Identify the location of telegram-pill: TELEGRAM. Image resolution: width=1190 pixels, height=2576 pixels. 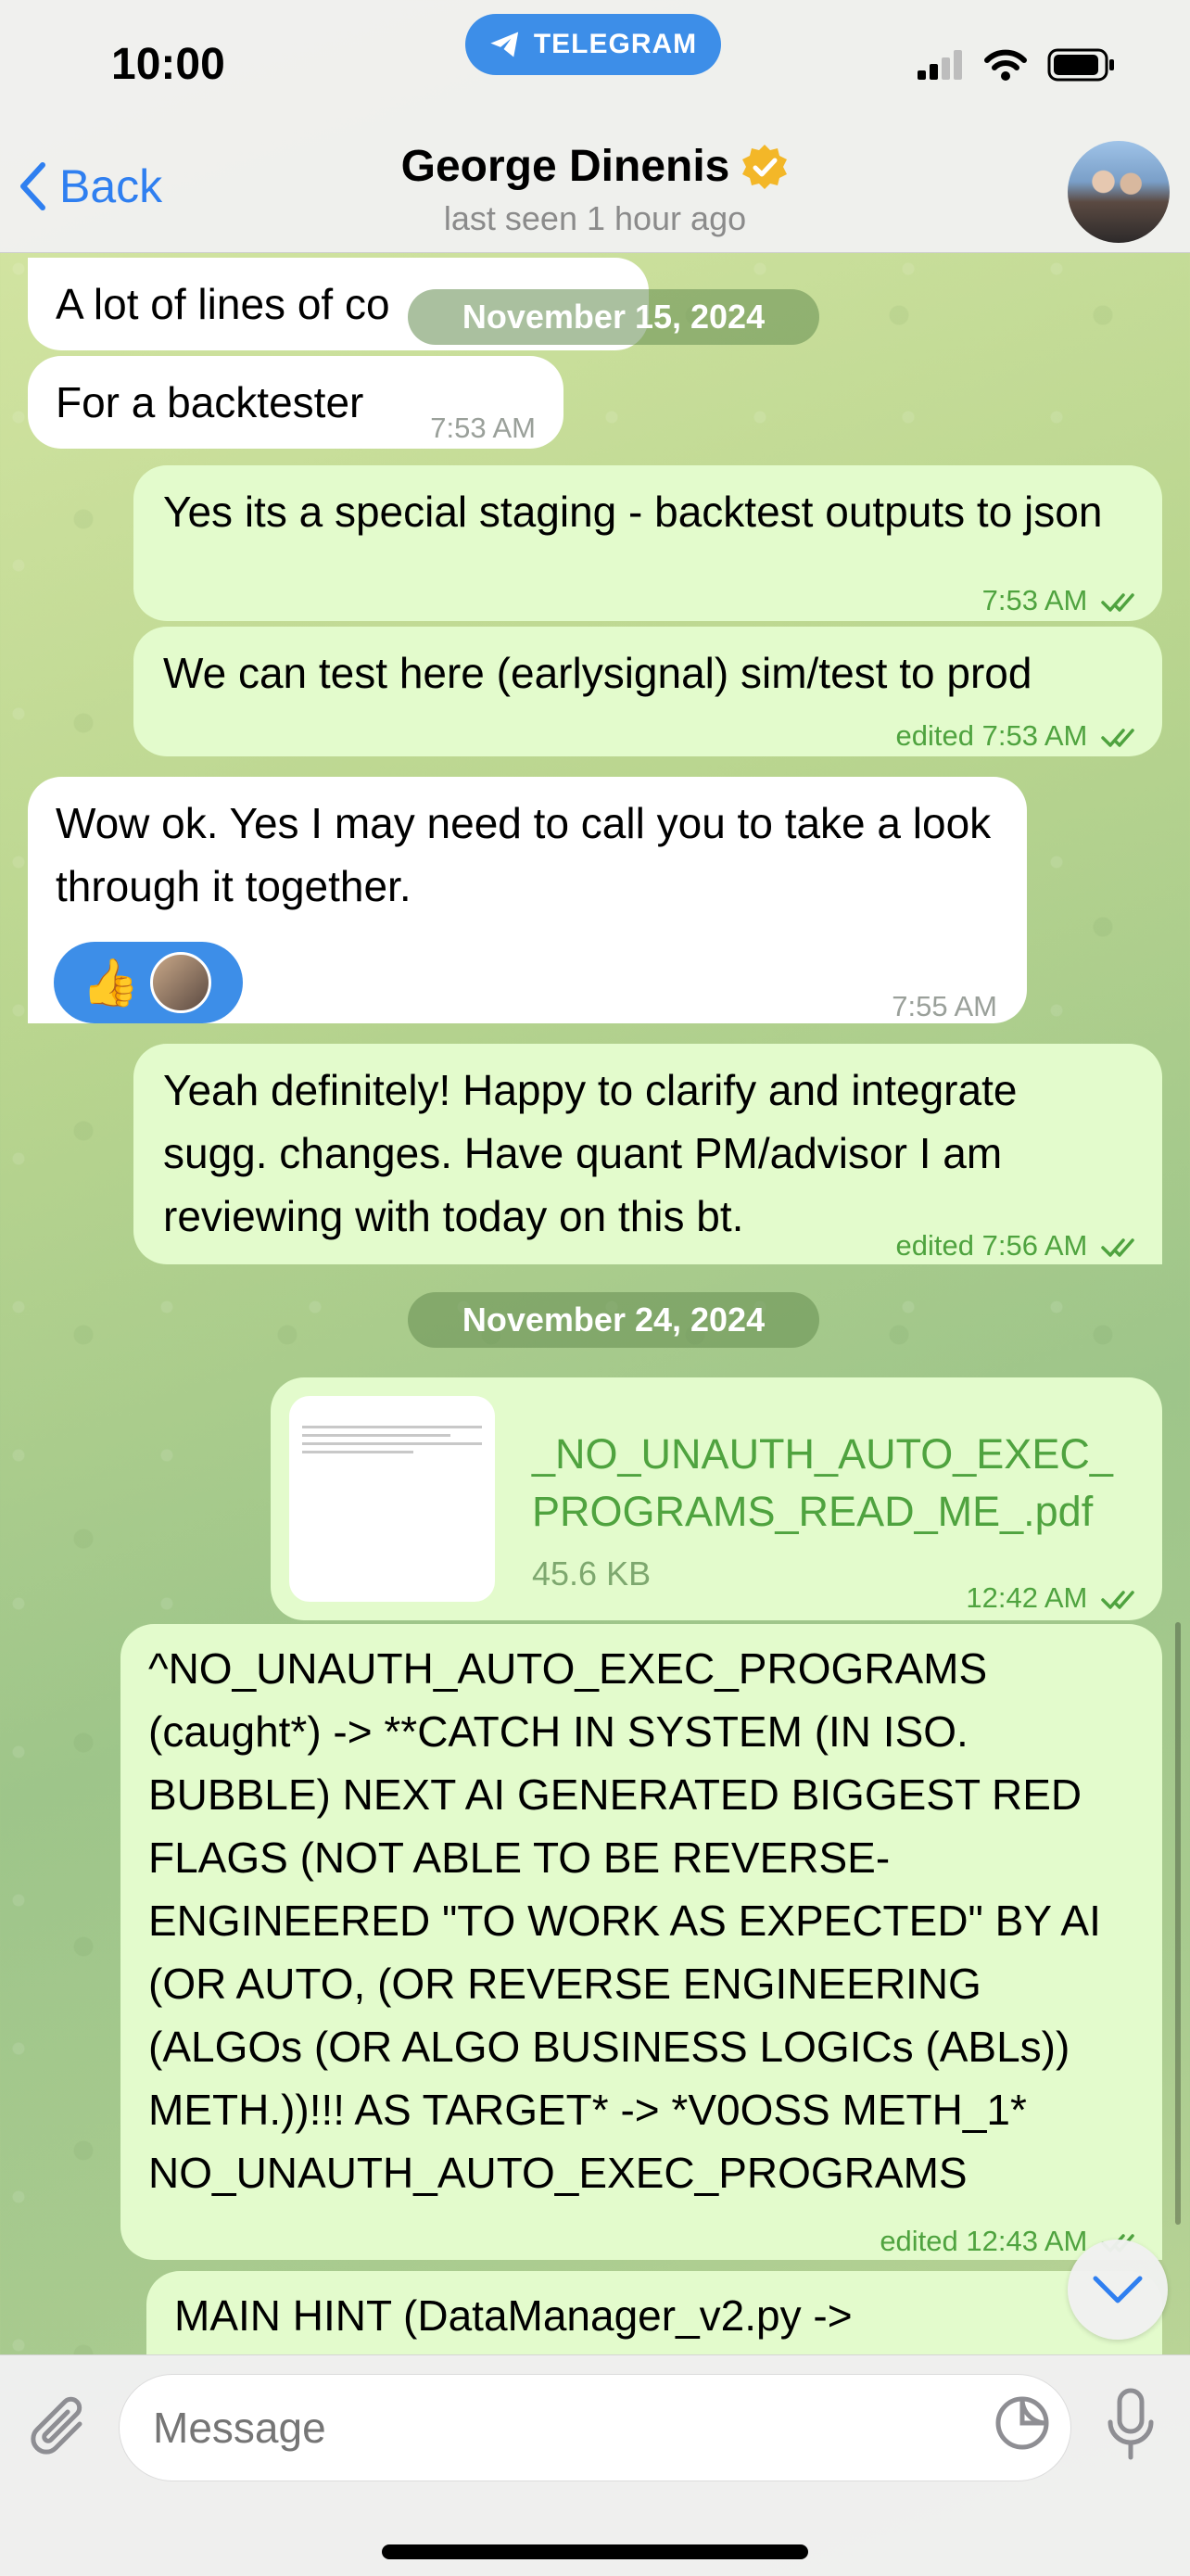
(593, 44).